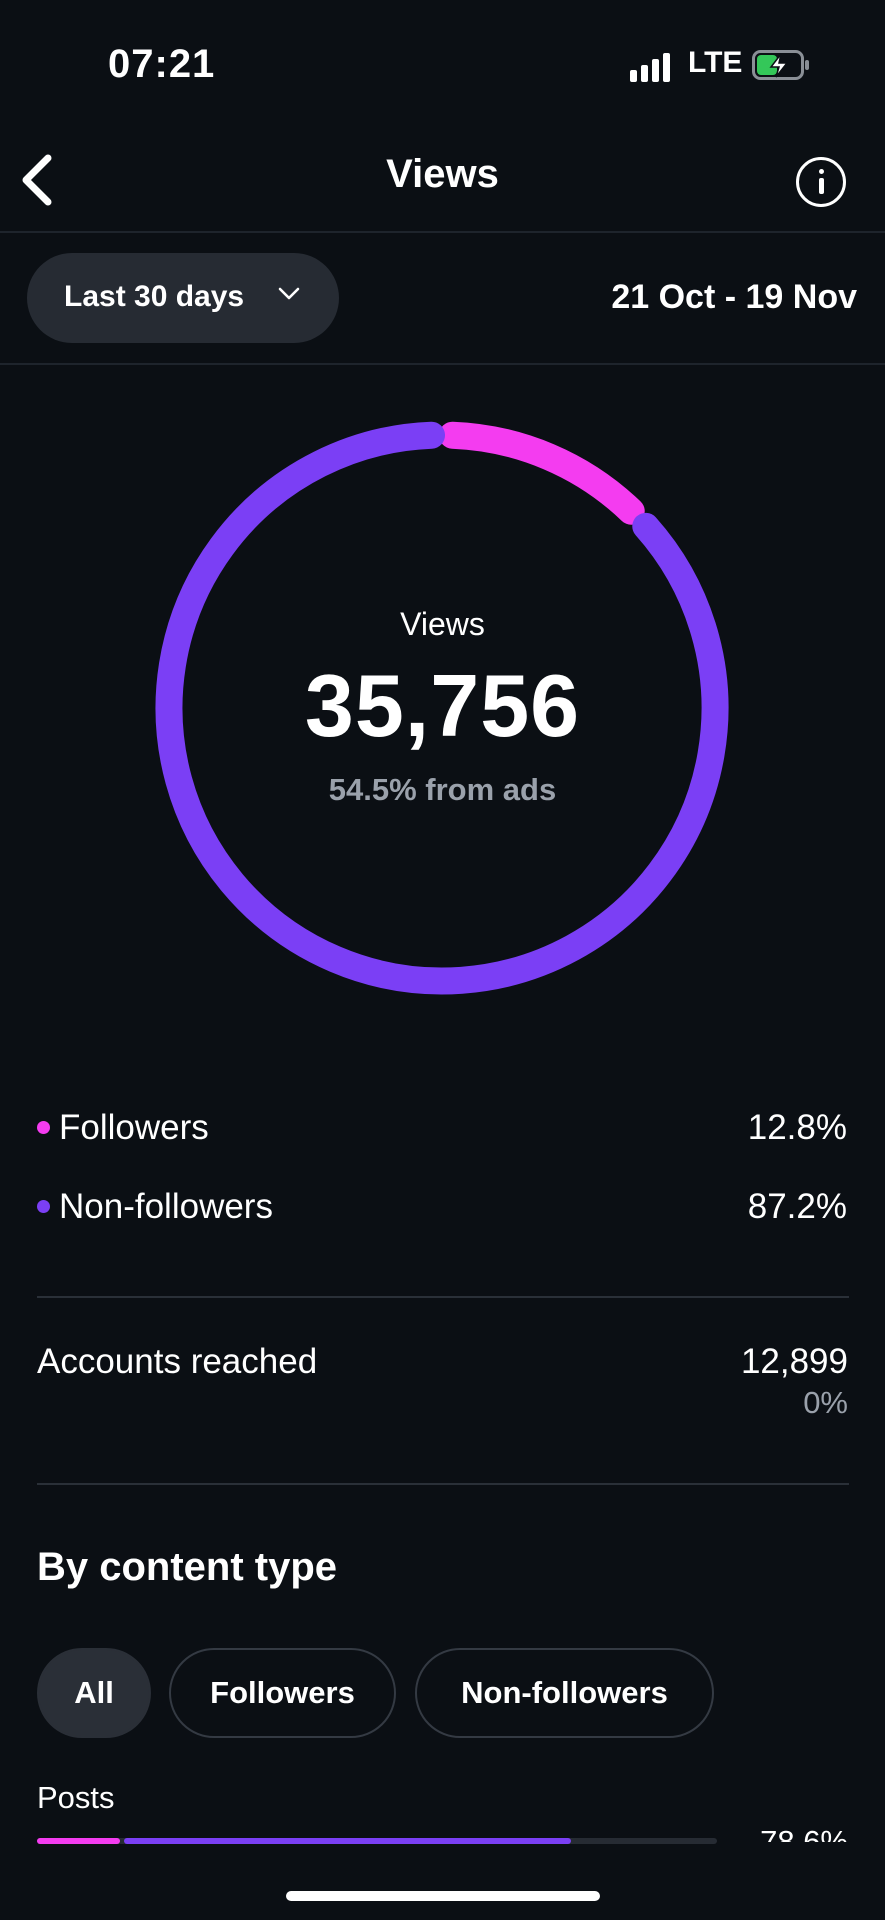 This screenshot has width=885, height=1920. I want to click on signal-strength-icon, so click(652, 67).